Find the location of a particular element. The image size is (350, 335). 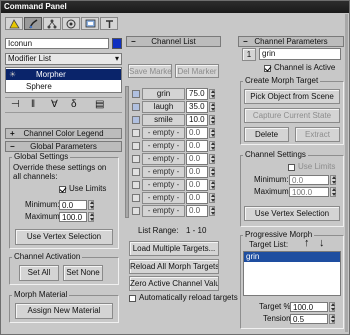

maximum-input: 100.0 is located at coordinates (73, 217).